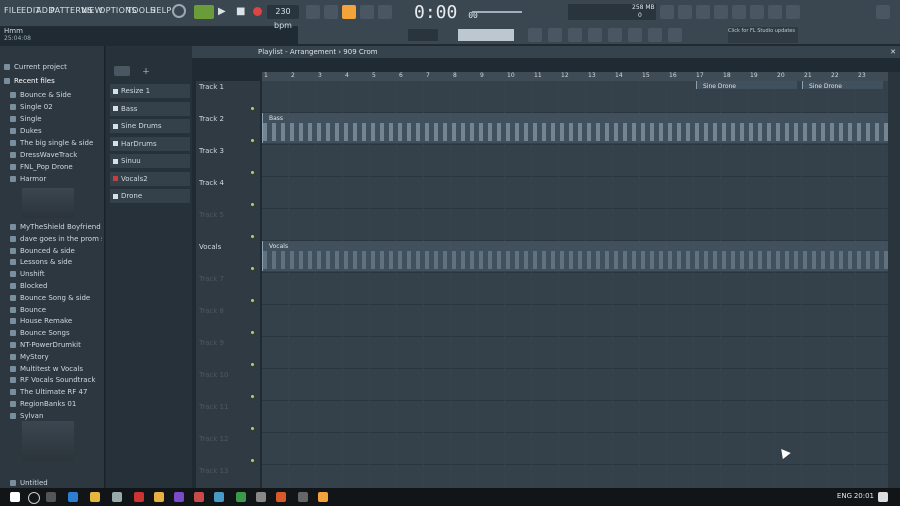 The width and height of the screenshot is (900, 506). I want to click on pattern-select, so click(486, 35).